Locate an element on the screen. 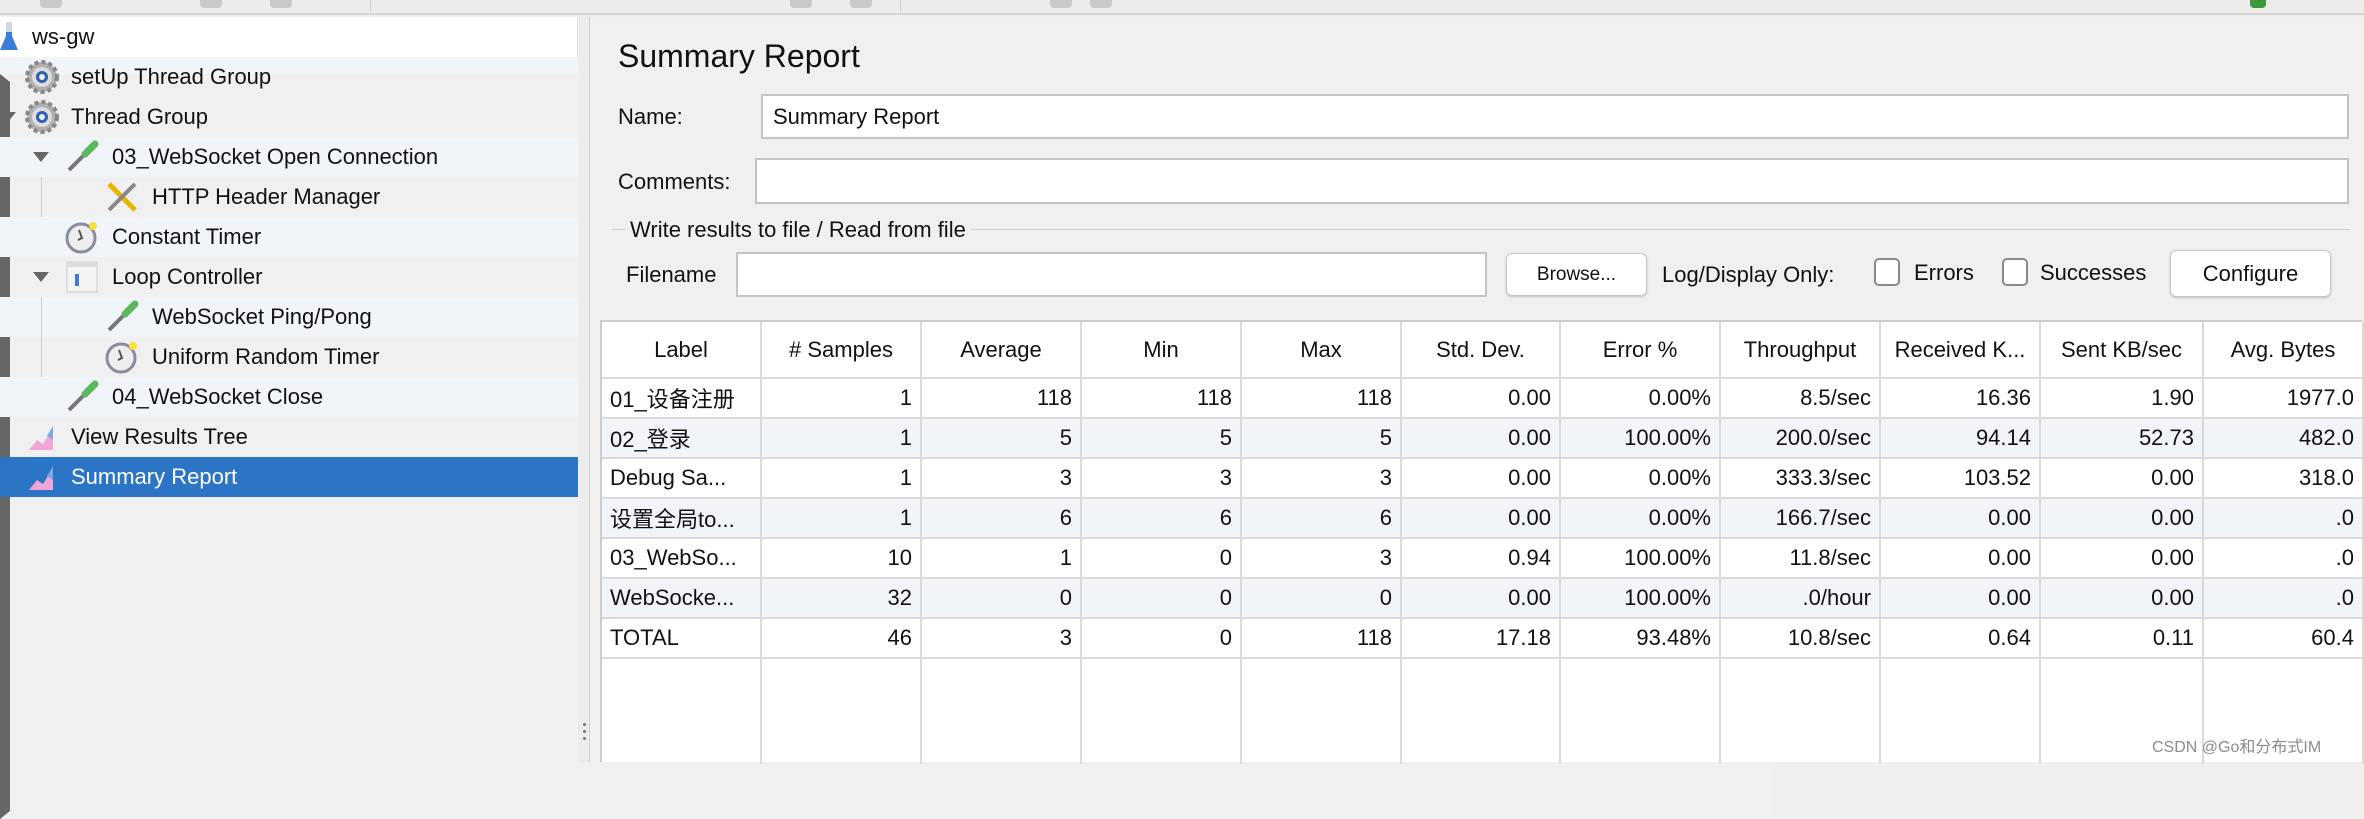 The height and width of the screenshot is (819, 2364). watermark: CSDN @Go和分布式IM is located at coordinates (2237, 747).